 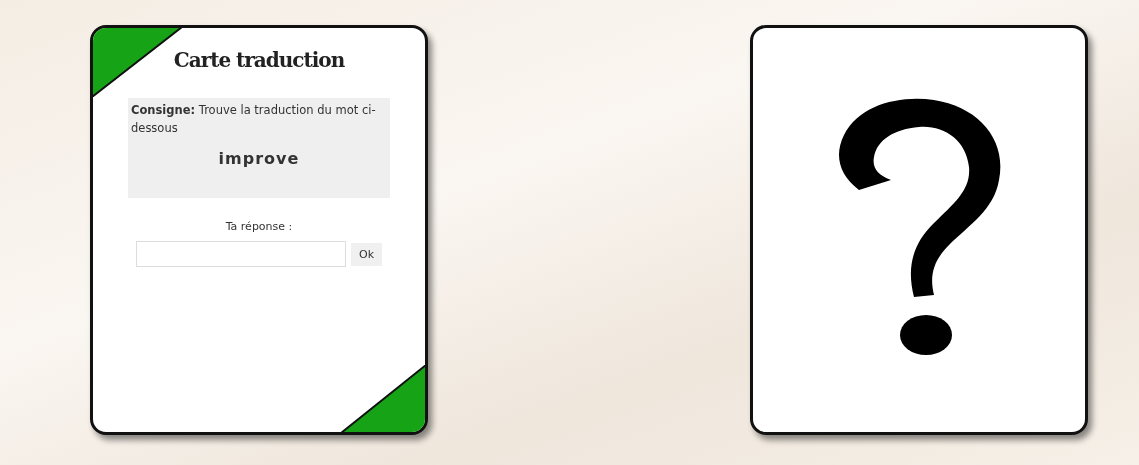 What do you see at coordinates (259, 158) in the screenshot?
I see `word-to-translate: improve` at bounding box center [259, 158].